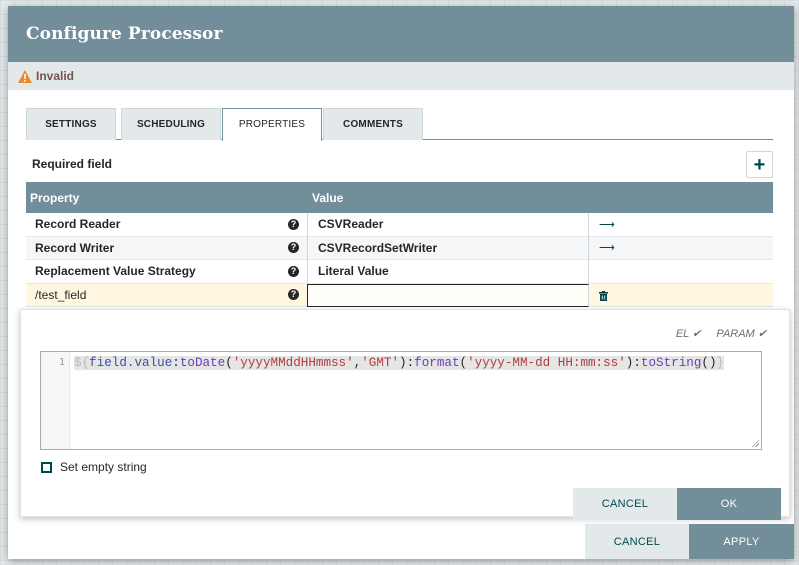 This screenshot has width=799, height=565. Describe the element at coordinates (671, 363) in the screenshot. I see `code-token: toString` at that location.